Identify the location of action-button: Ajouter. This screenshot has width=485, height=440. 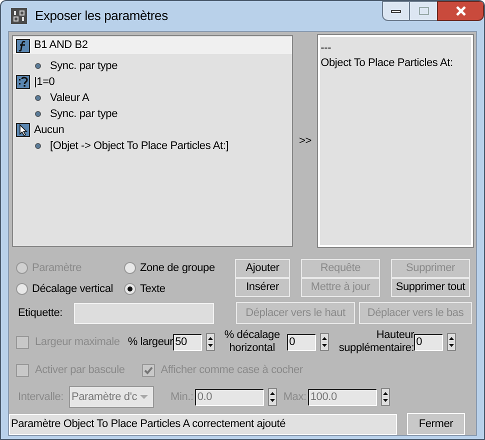
(262, 268).